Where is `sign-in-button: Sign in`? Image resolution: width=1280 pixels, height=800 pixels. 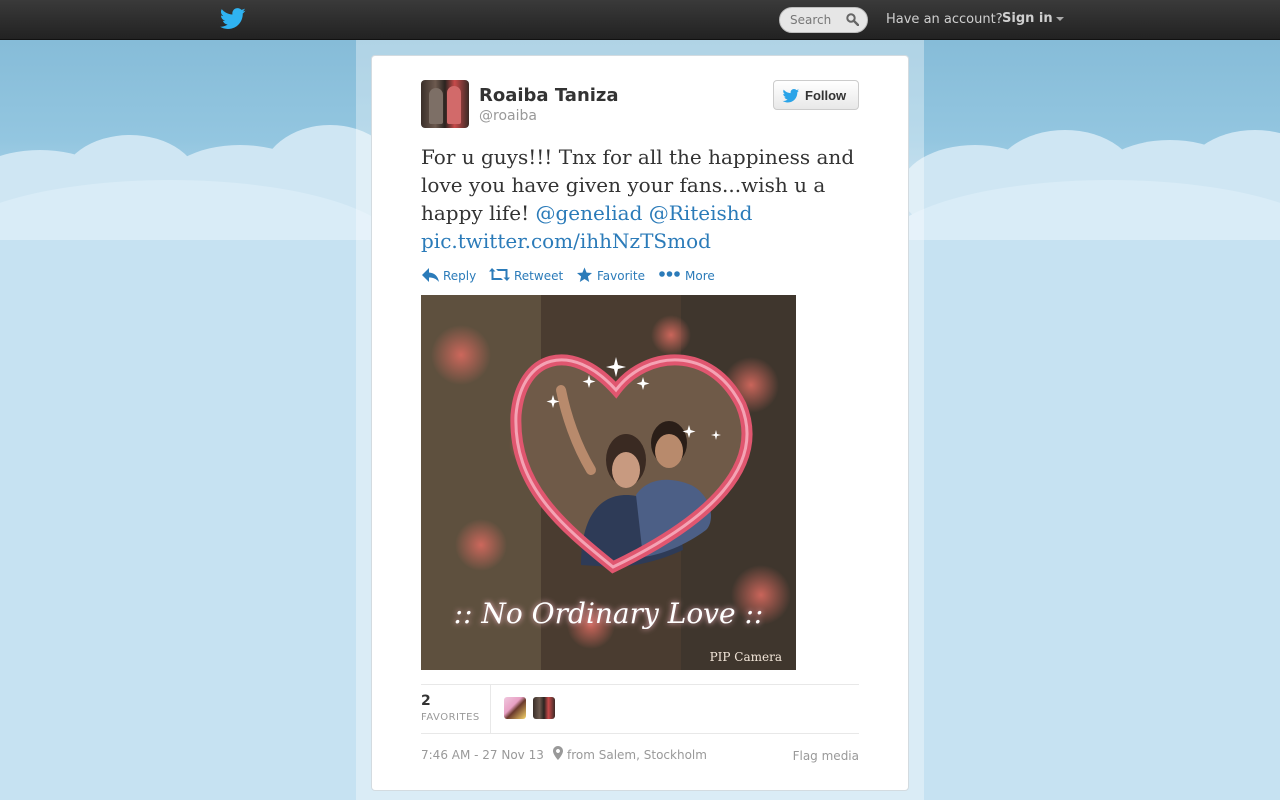
sign-in-button: Sign in is located at coordinates (1033, 18).